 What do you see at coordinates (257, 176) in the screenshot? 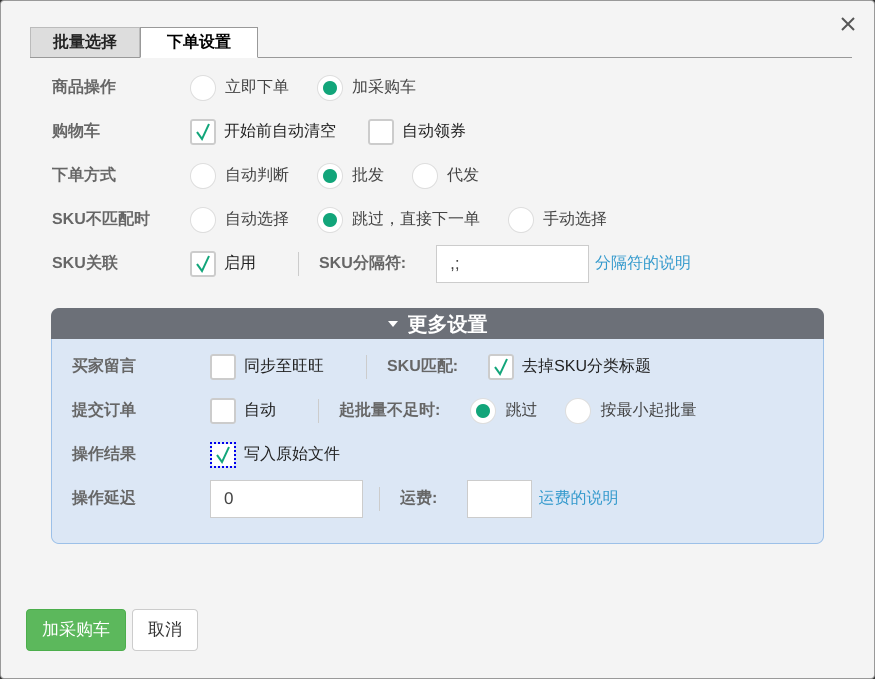
I see `option-label: 自动判断` at bounding box center [257, 176].